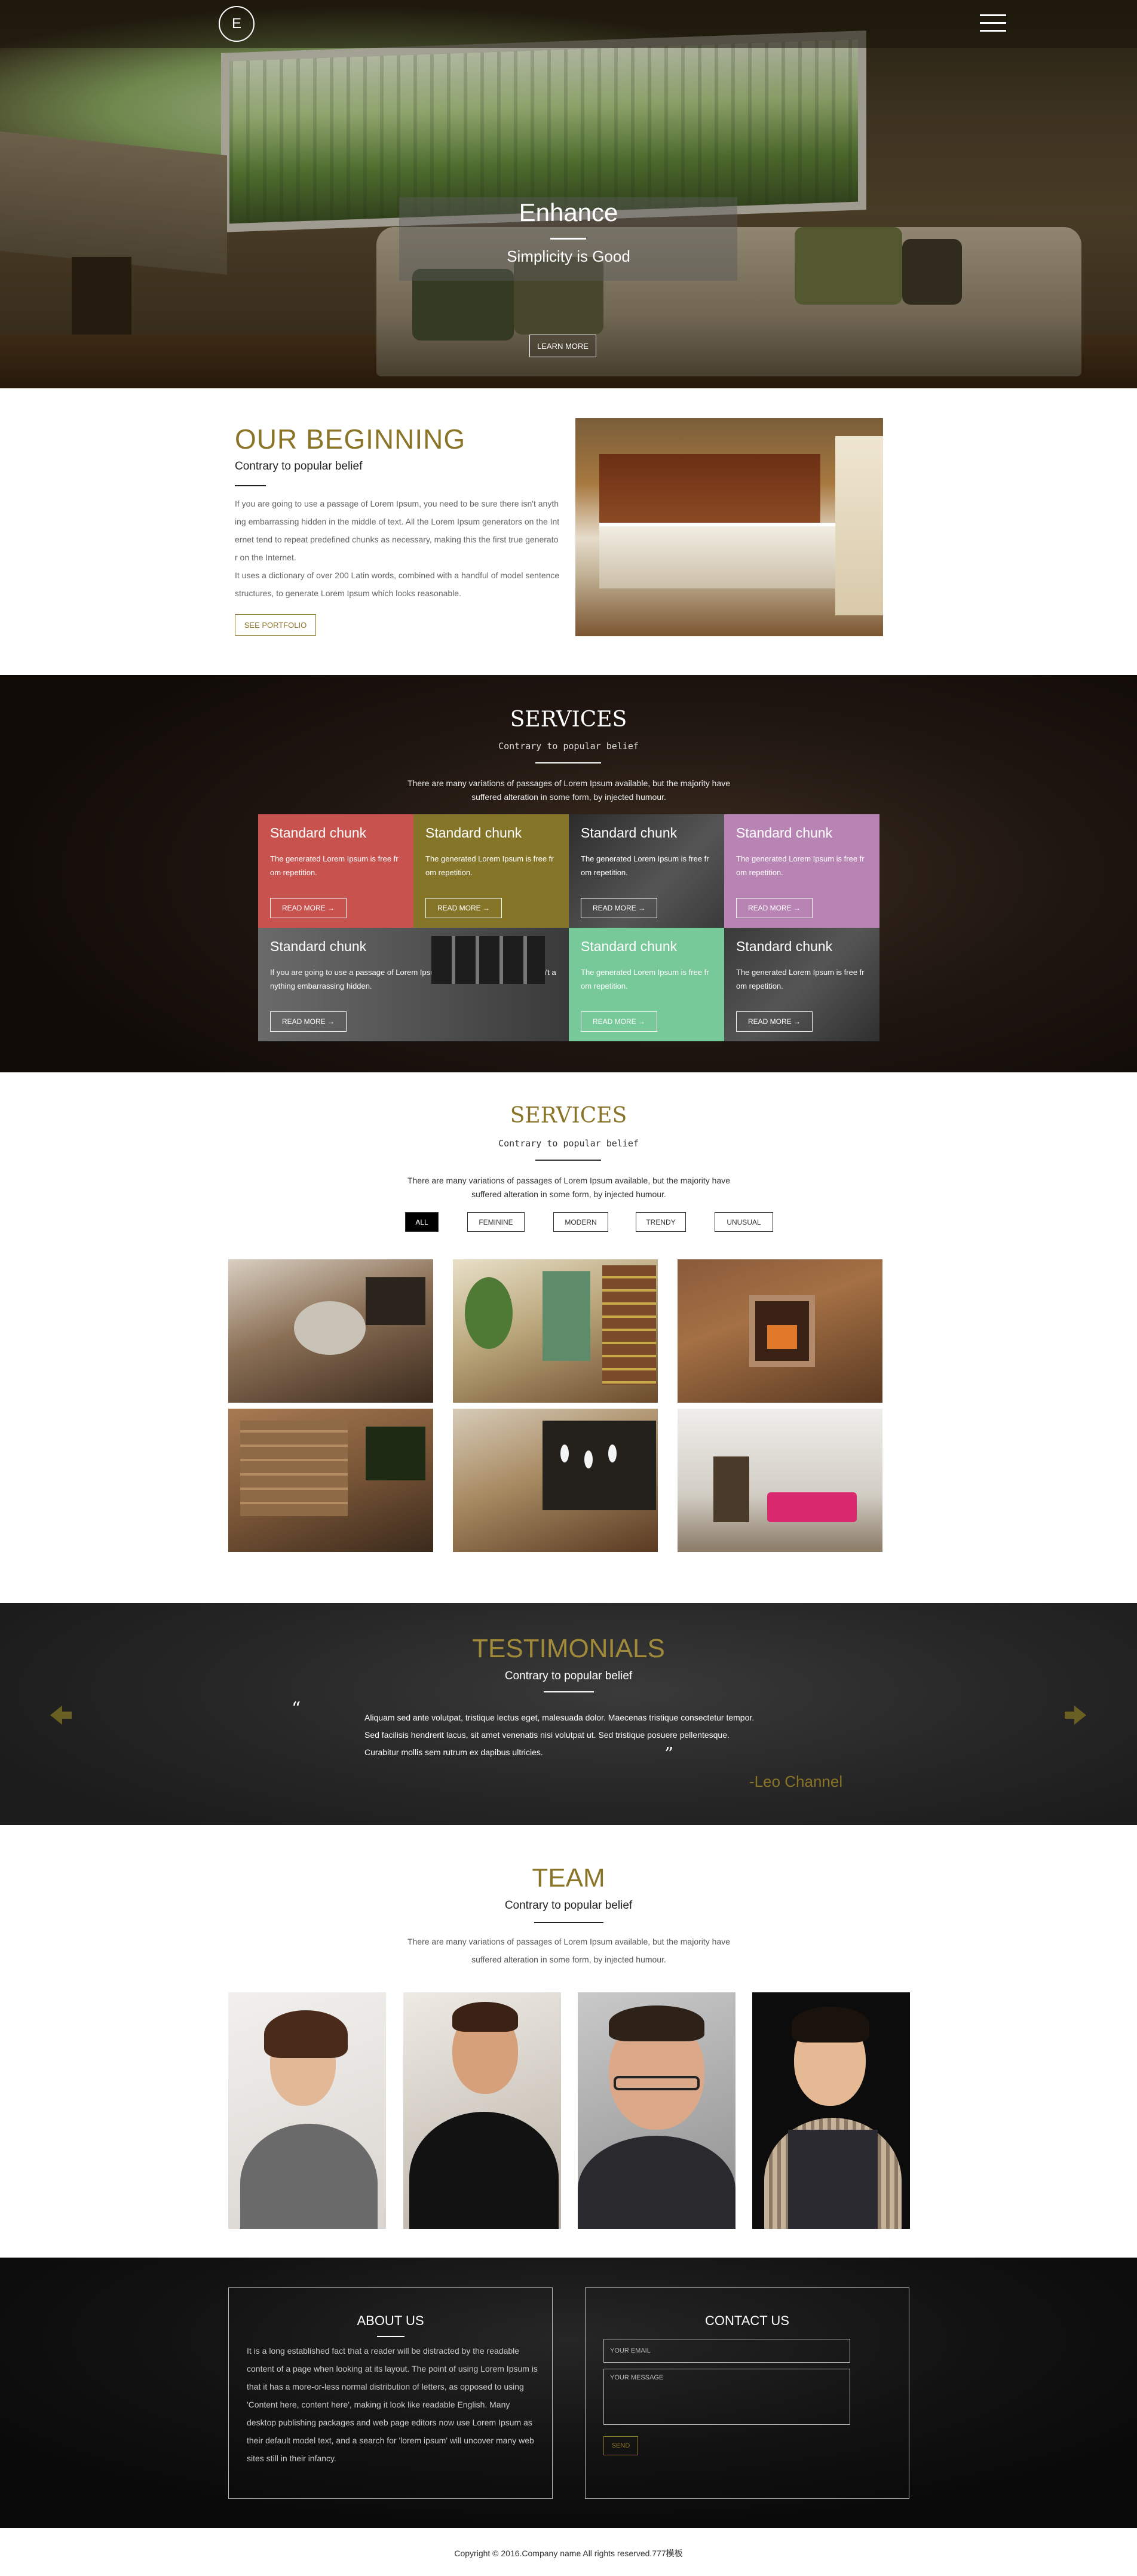  What do you see at coordinates (796, 1781) in the screenshot?
I see `testimonial-author: -Leo Channel` at bounding box center [796, 1781].